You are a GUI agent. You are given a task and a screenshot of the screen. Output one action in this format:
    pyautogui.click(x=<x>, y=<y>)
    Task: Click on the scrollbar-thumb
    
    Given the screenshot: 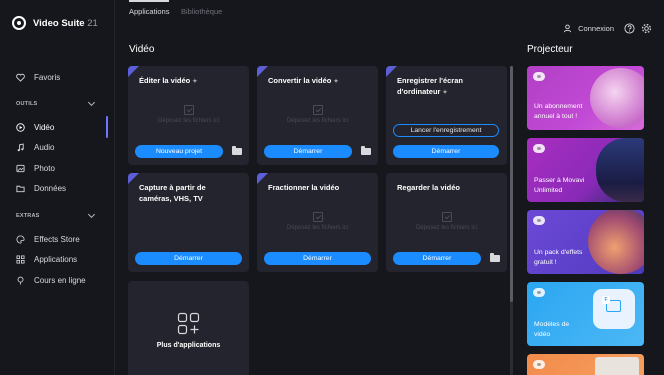 What is the action you would take?
    pyautogui.click(x=511, y=184)
    